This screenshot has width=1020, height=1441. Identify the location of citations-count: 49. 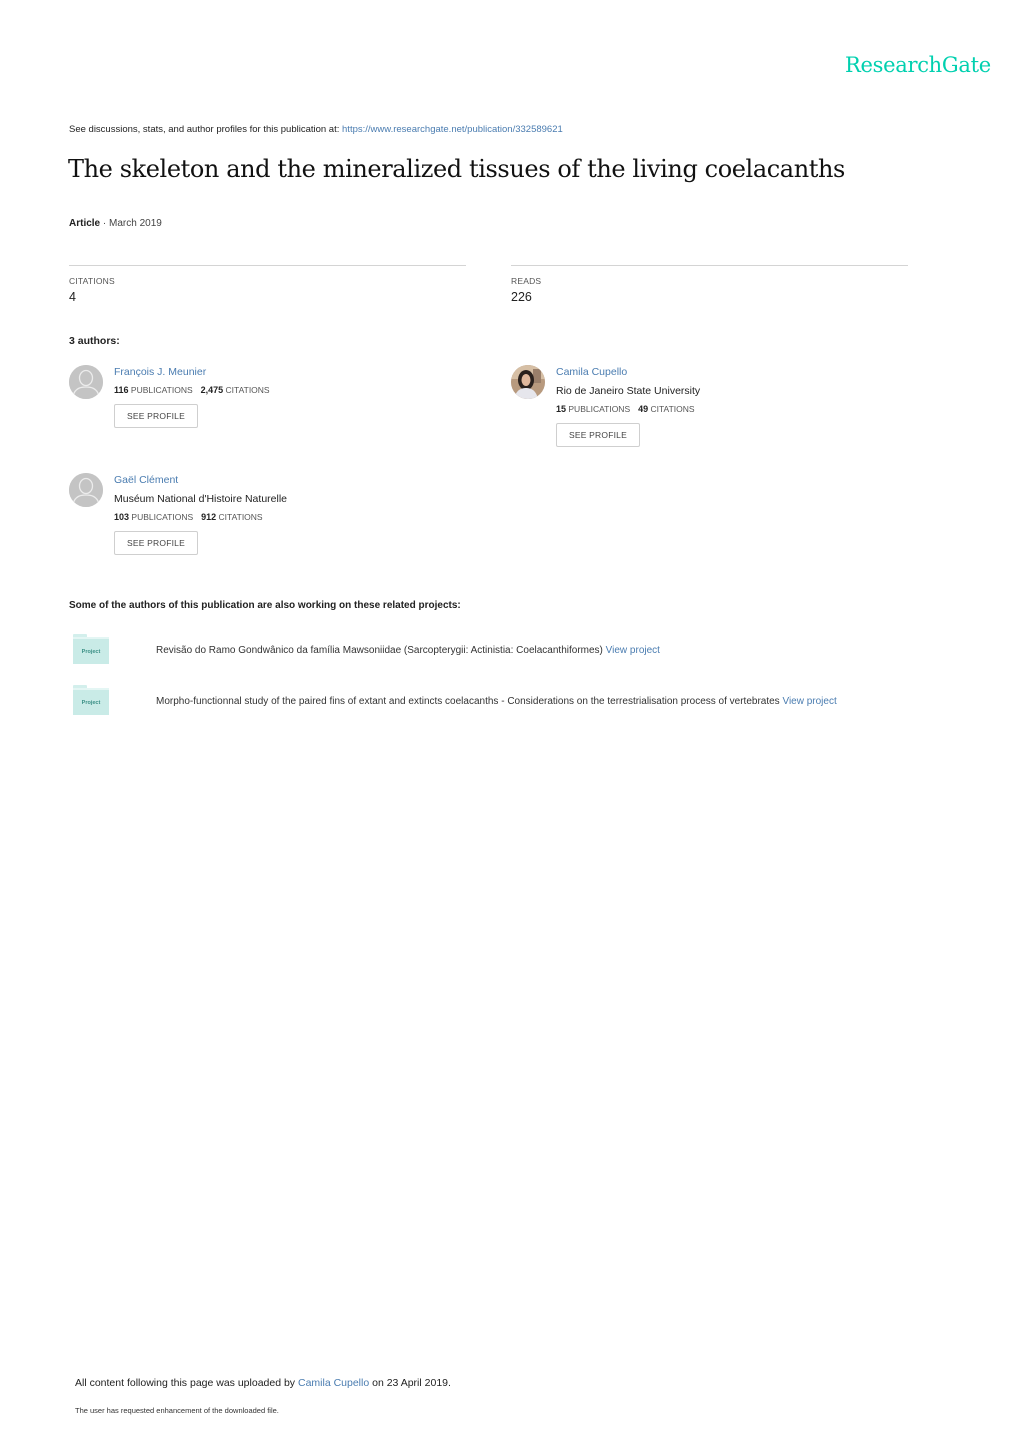
(643, 409).